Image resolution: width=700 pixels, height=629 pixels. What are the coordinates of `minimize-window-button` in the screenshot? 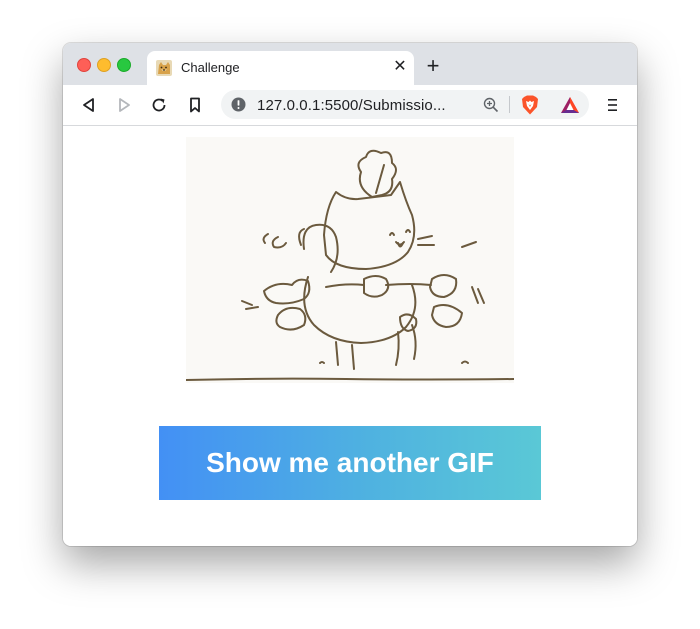 It's located at (104, 65).